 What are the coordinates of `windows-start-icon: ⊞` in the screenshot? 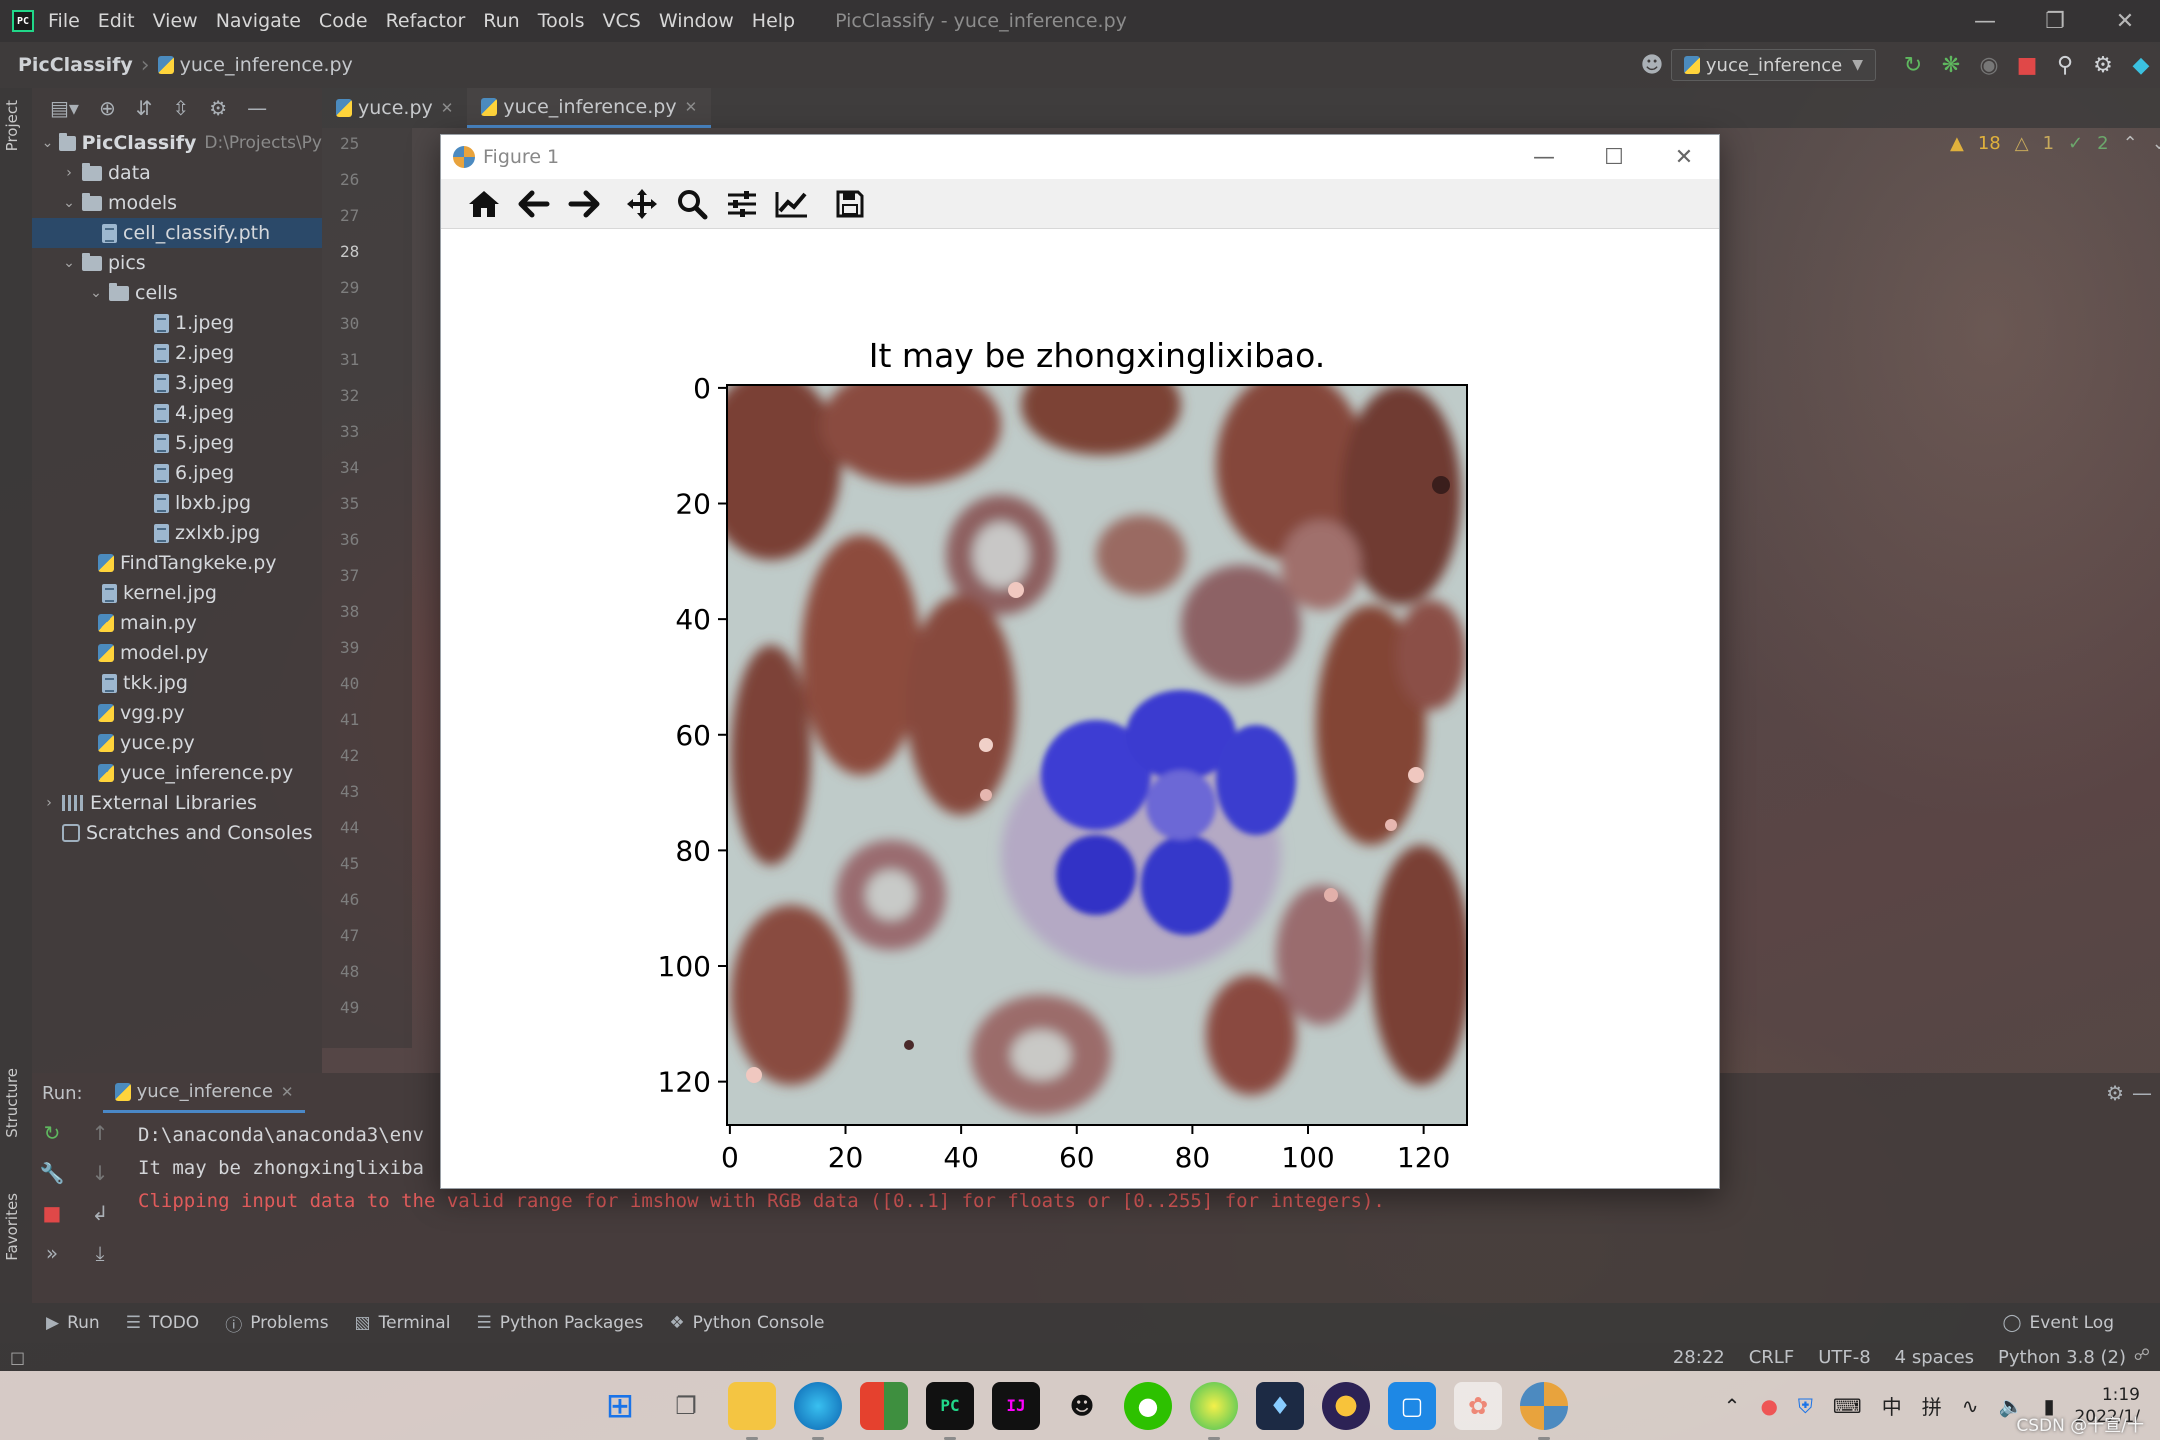 It's located at (620, 1406).